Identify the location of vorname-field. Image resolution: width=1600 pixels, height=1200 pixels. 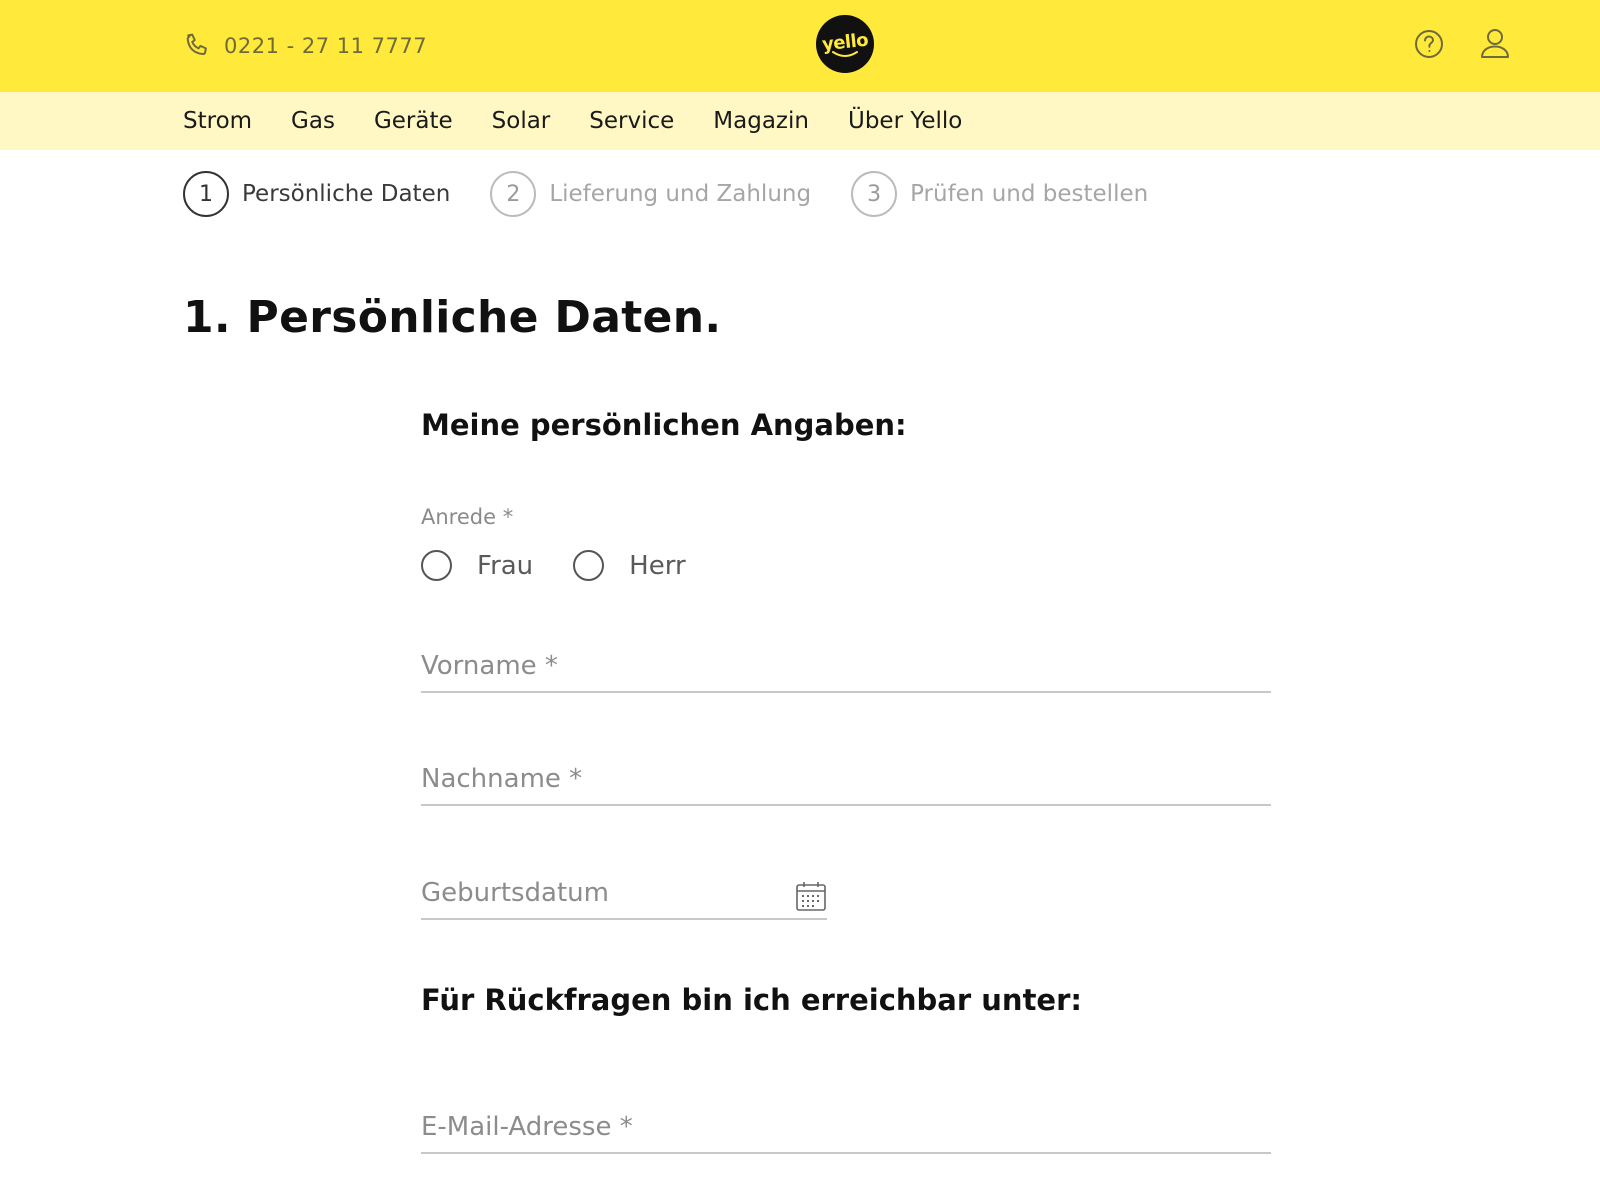
(846, 667).